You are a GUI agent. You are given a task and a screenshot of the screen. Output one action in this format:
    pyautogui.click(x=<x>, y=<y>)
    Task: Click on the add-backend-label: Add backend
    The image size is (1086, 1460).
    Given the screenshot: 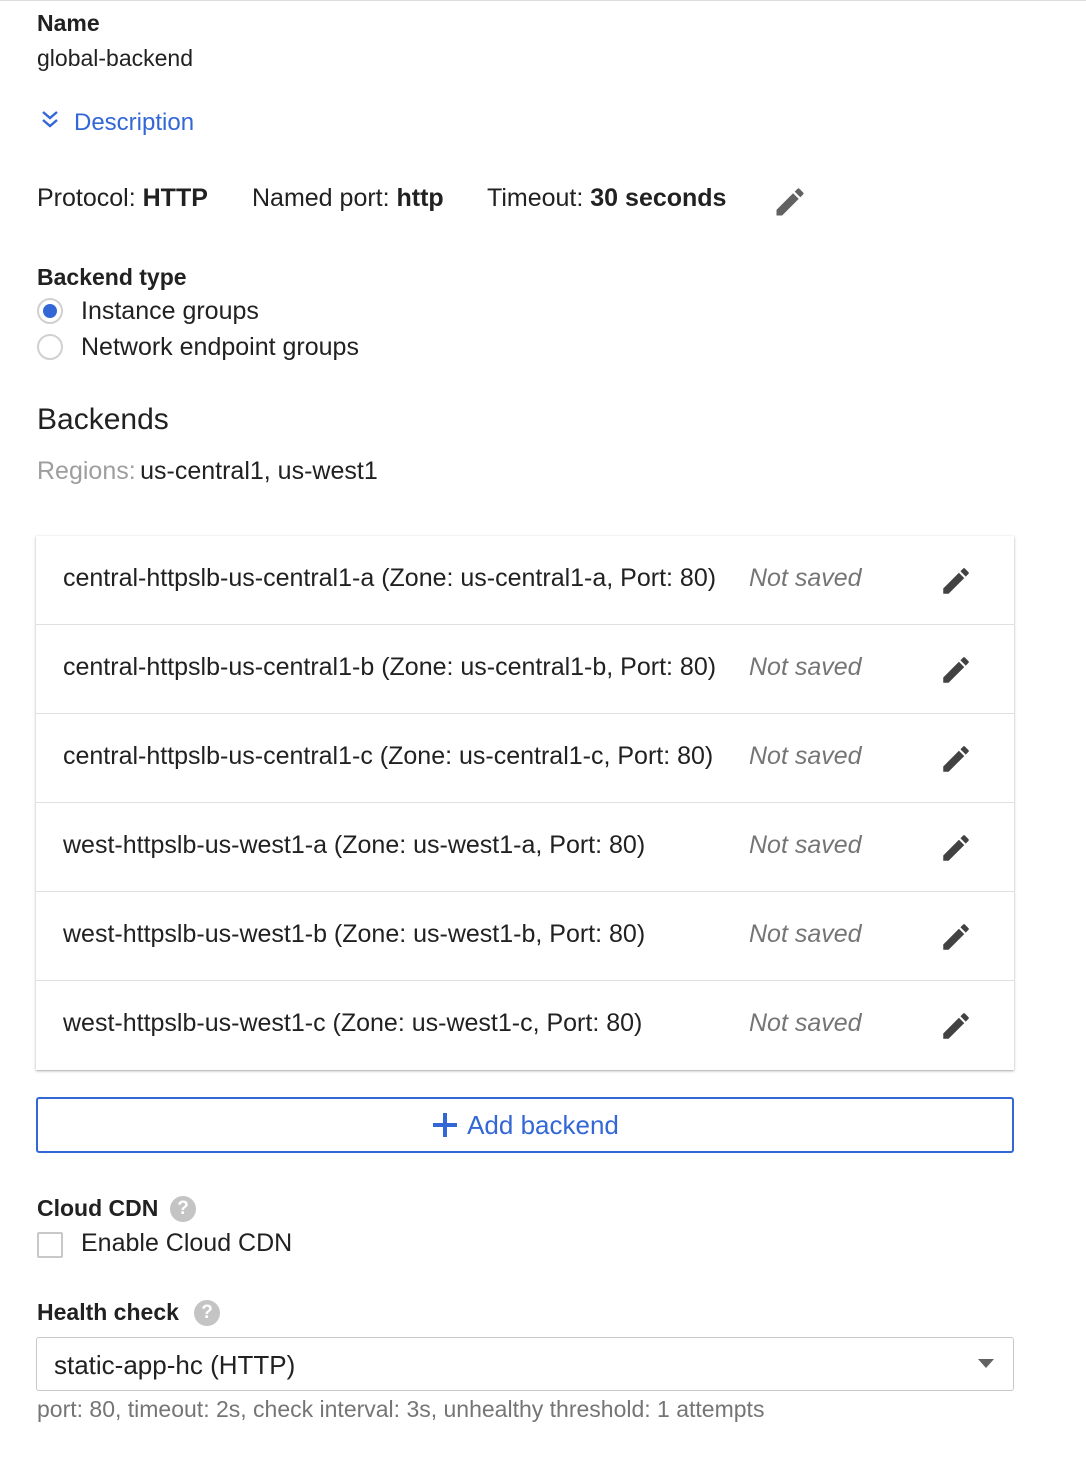 What is the action you would take?
    pyautogui.click(x=543, y=1124)
    